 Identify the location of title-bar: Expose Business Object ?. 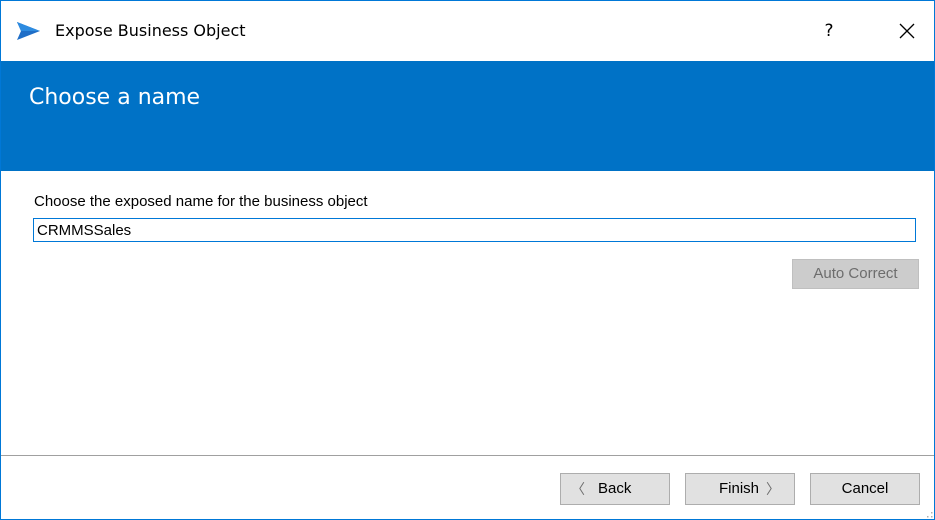
(467, 30).